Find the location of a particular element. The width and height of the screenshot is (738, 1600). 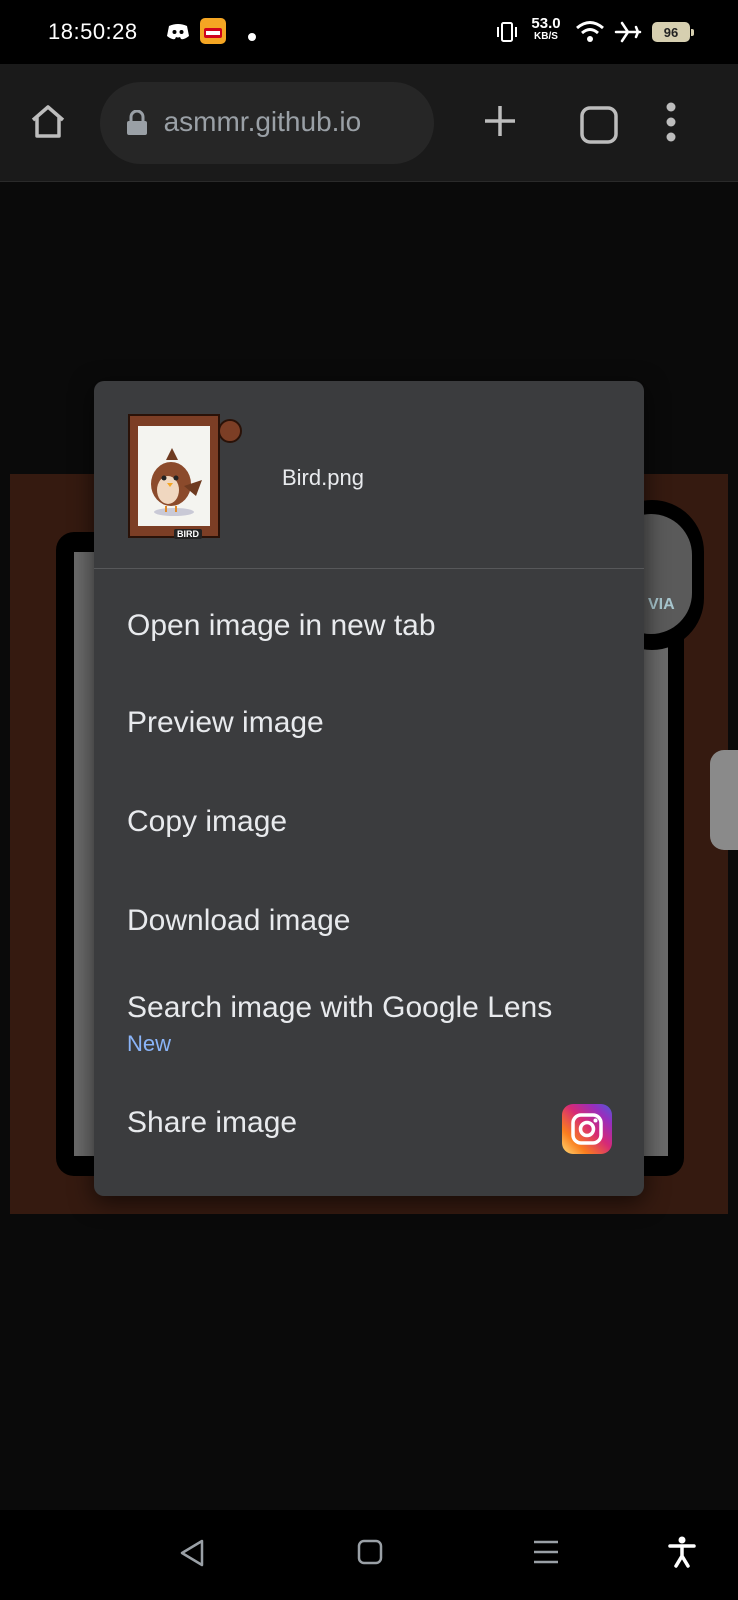

menu-item-label: Preview image is located at coordinates (225, 722).